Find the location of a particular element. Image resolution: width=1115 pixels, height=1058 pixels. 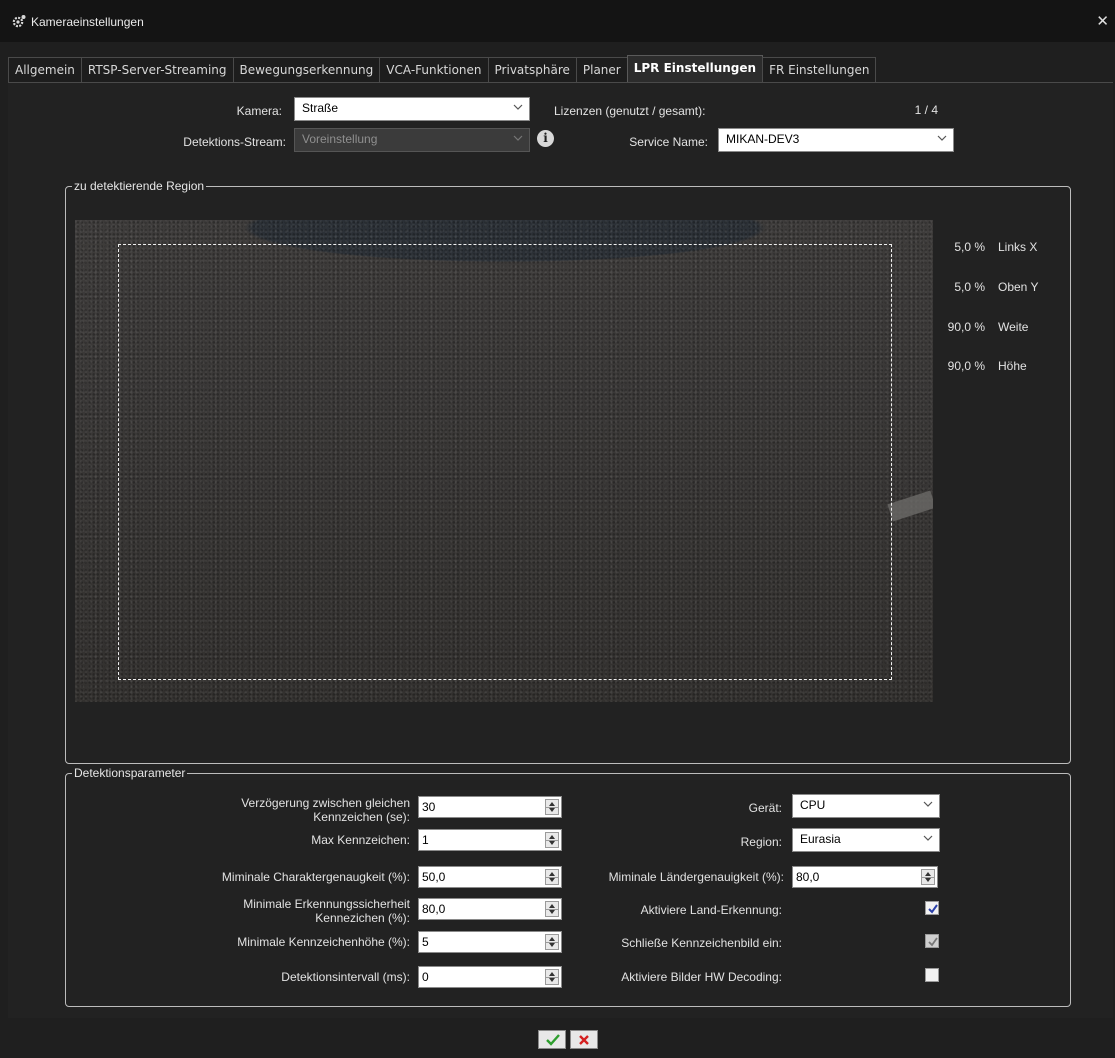

min-confidence-value: 80,0 is located at coordinates (434, 909).